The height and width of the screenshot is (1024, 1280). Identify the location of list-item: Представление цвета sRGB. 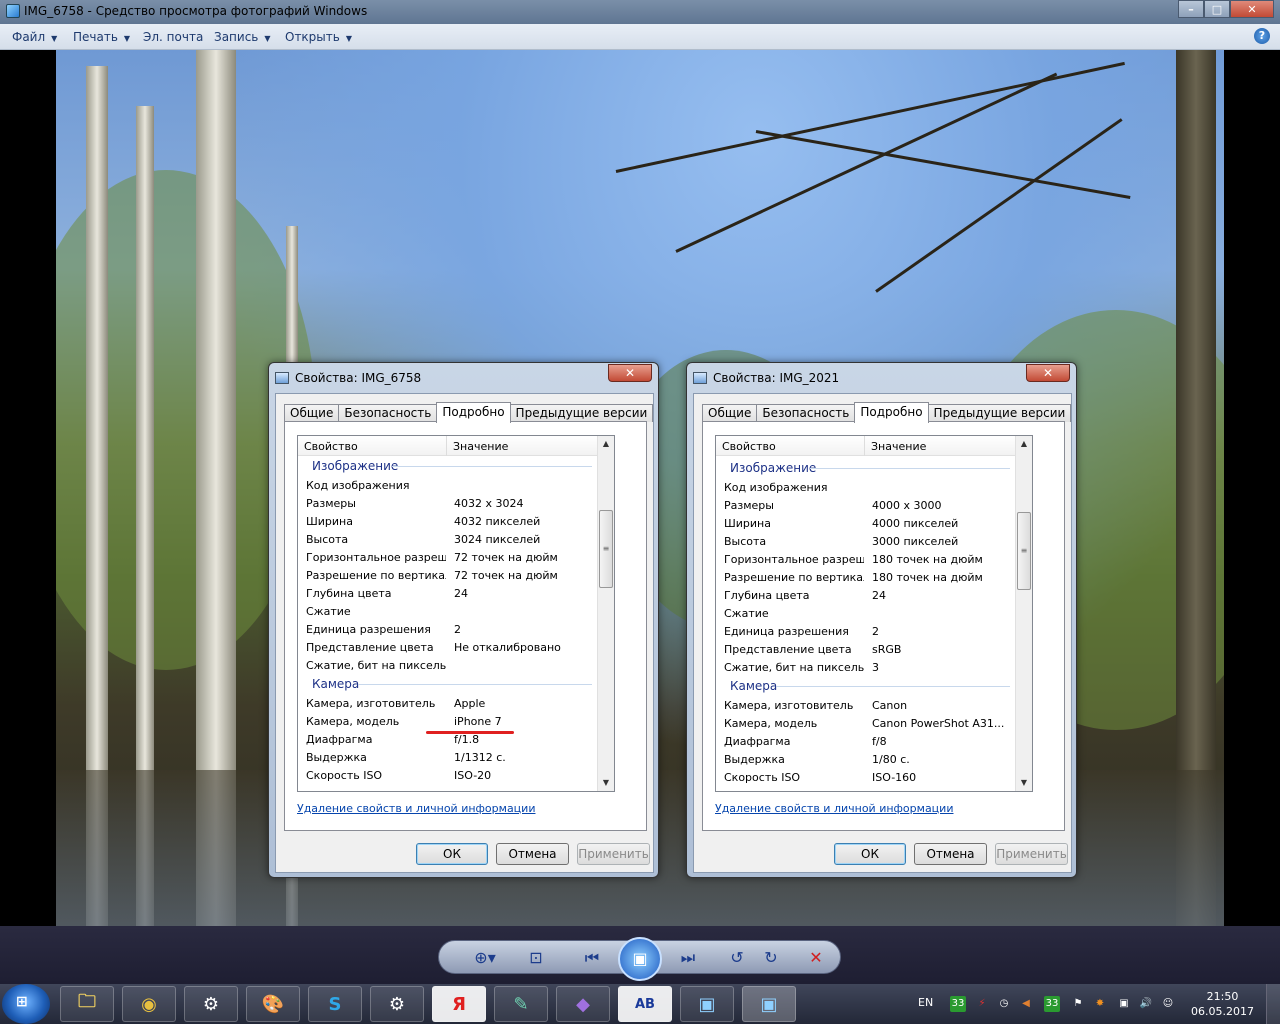
(874, 649).